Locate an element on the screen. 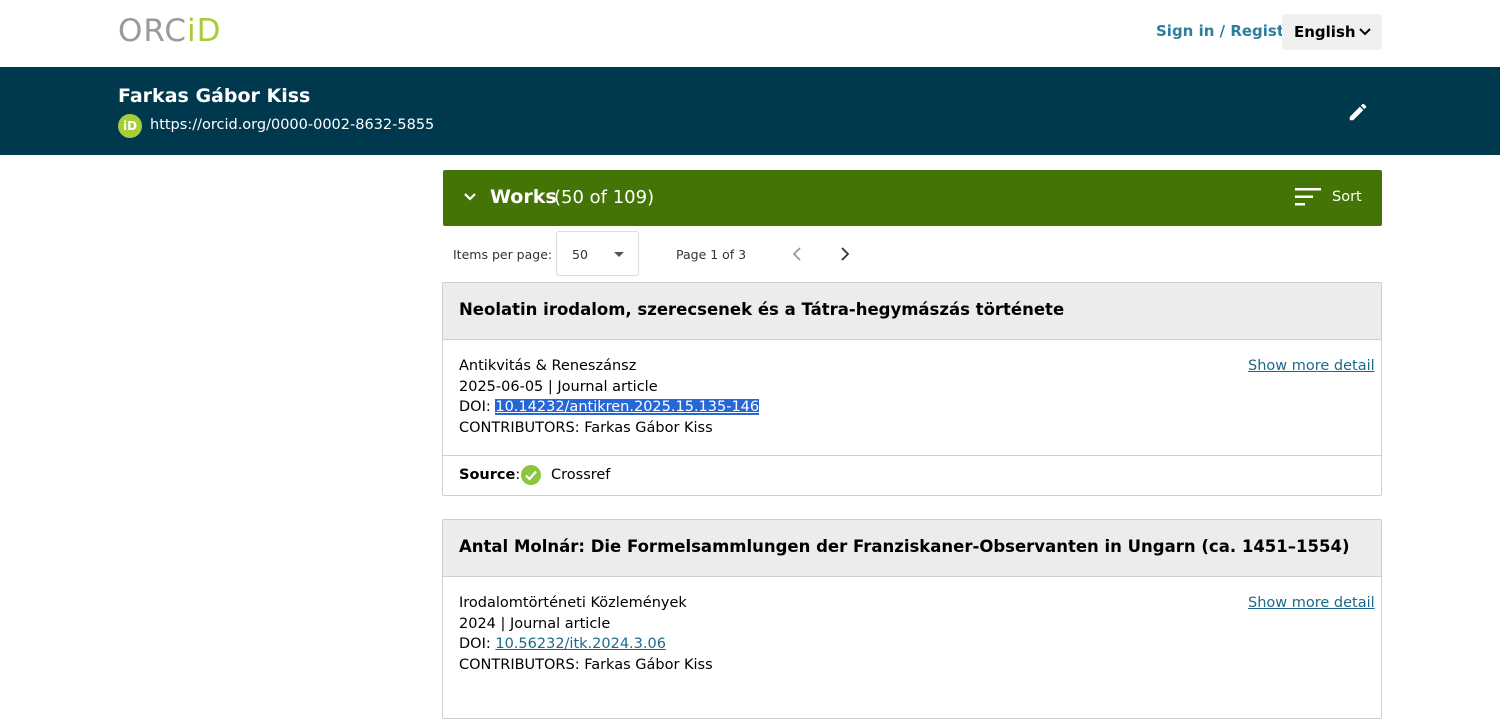 The image size is (1500, 719). works-title: Works is located at coordinates (523, 197).